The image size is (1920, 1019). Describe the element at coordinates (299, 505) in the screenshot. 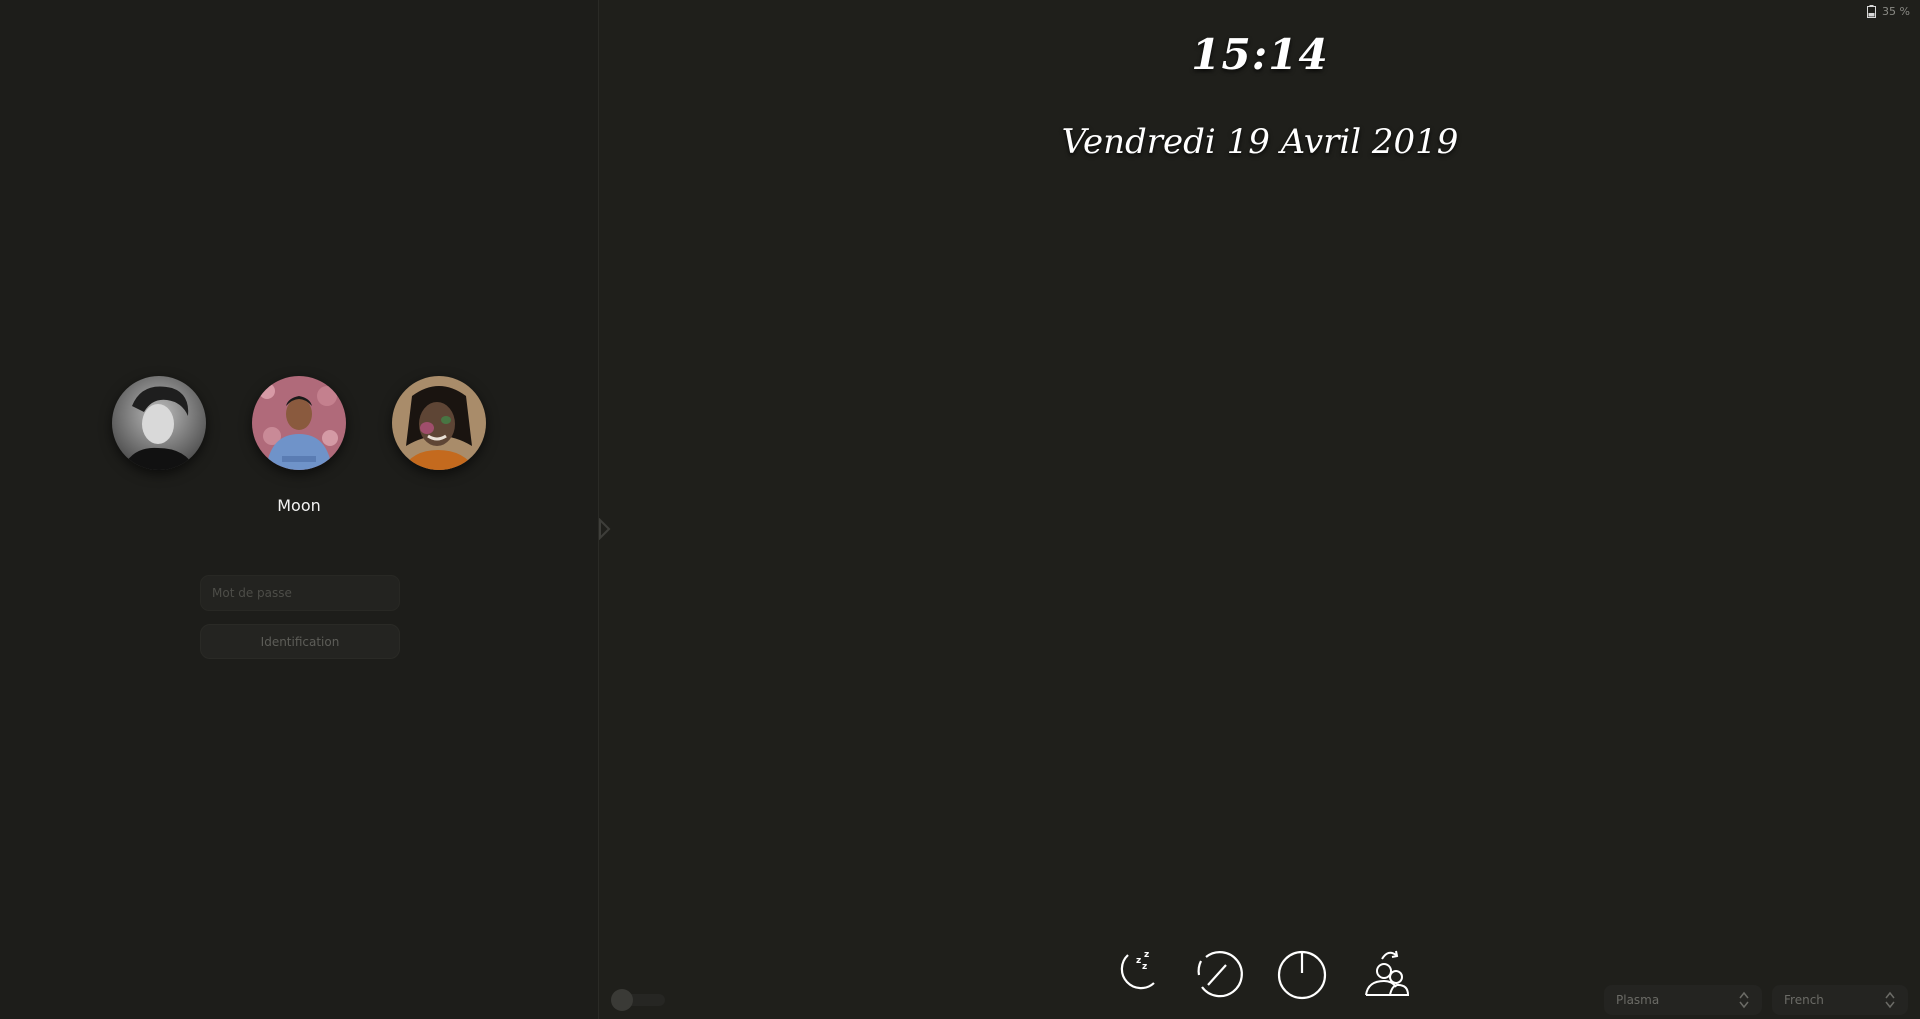

I see `selected-user-name: Moon` at that location.